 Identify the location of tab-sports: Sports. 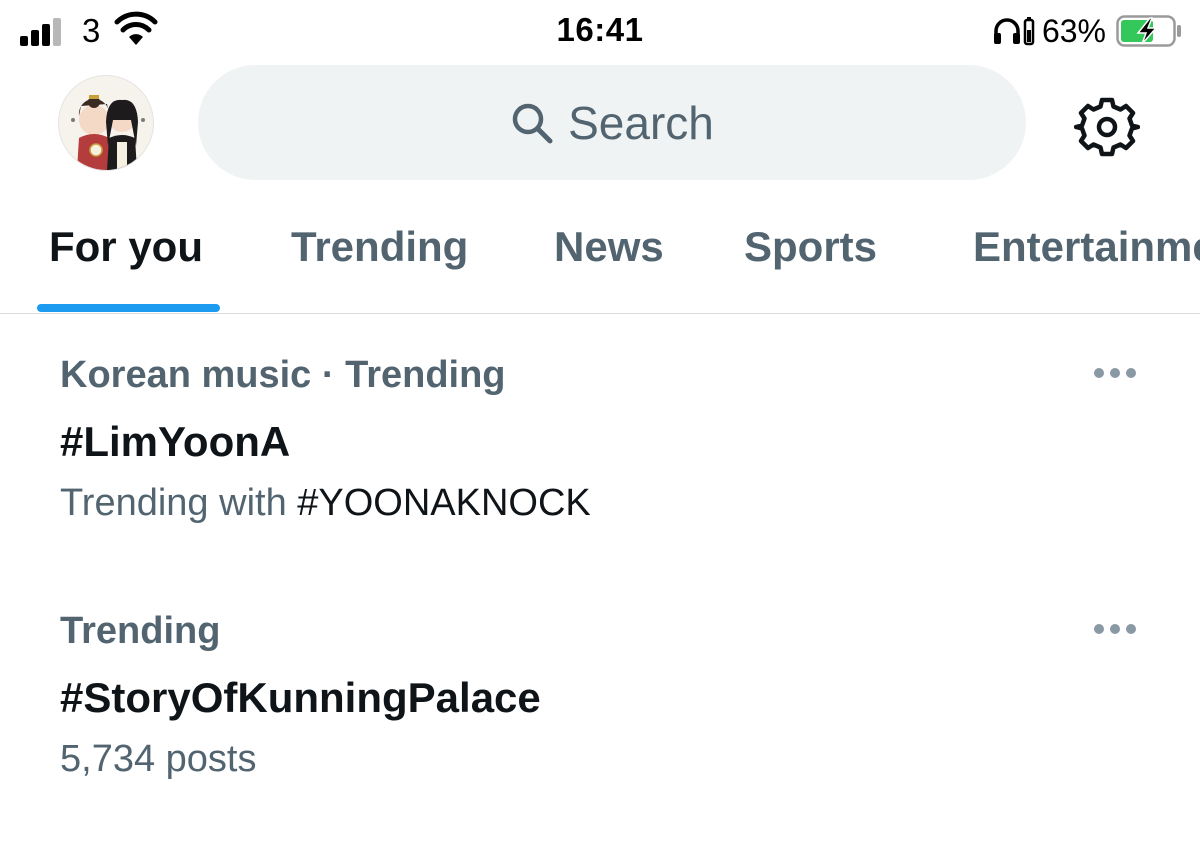
(810, 247).